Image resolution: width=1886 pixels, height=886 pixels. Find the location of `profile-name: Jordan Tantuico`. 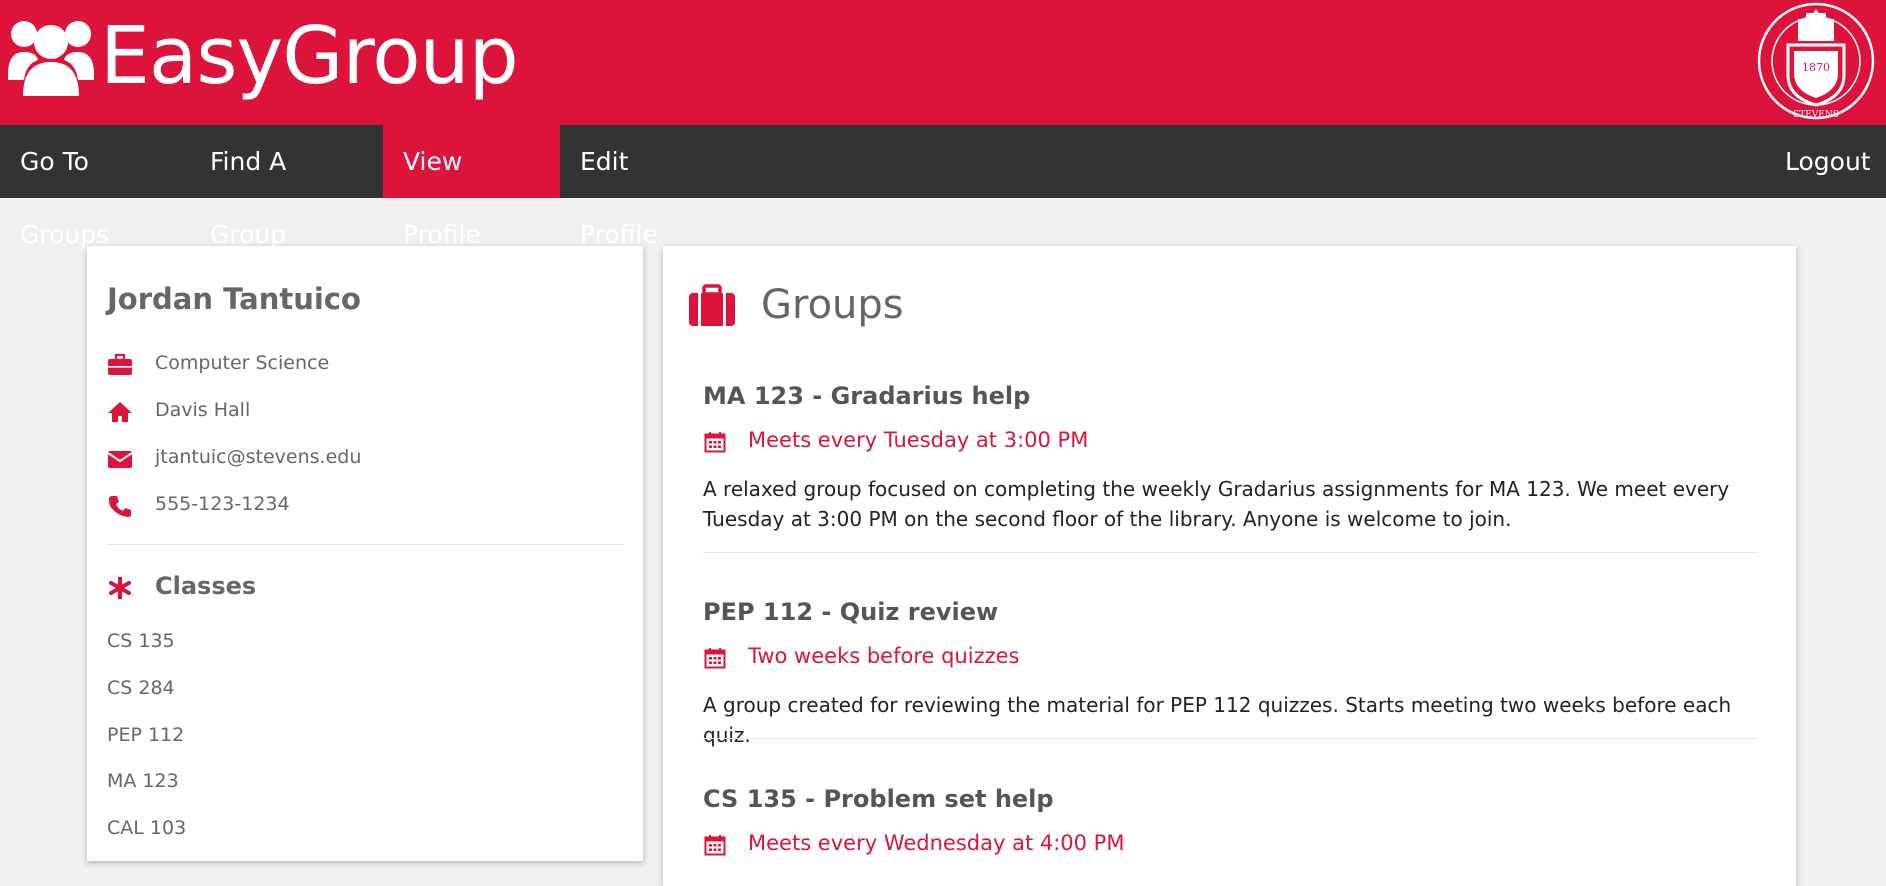

profile-name: Jordan Tantuico is located at coordinates (234, 299).